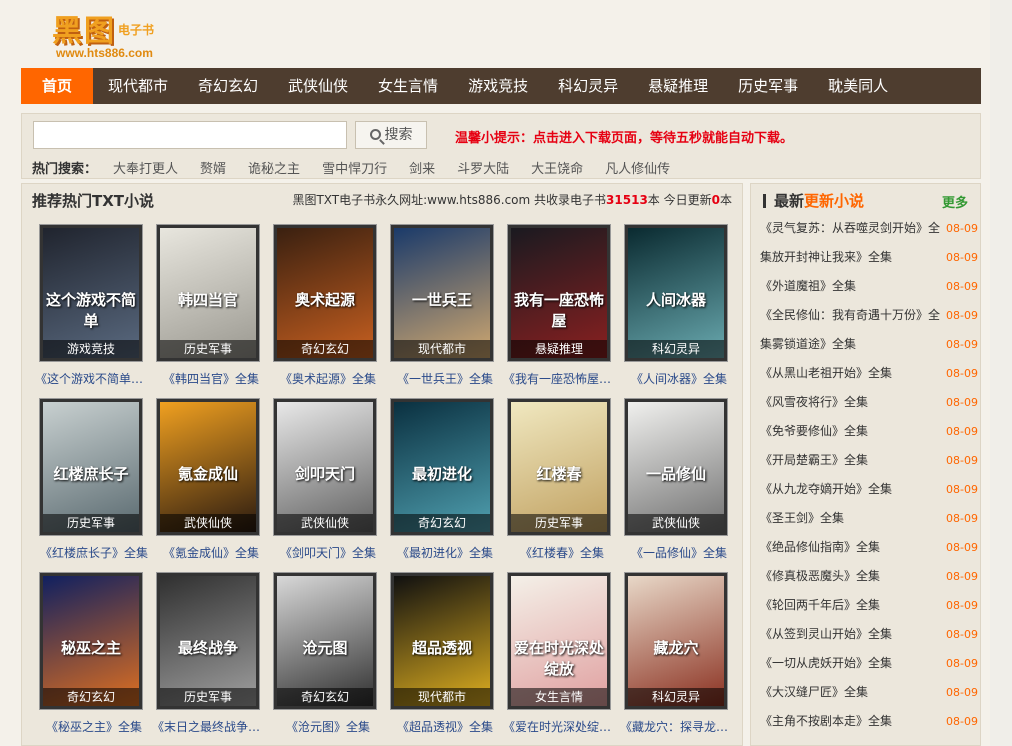  What do you see at coordinates (498, 86) in the screenshot?
I see `nav-item: 游戏竞技` at bounding box center [498, 86].